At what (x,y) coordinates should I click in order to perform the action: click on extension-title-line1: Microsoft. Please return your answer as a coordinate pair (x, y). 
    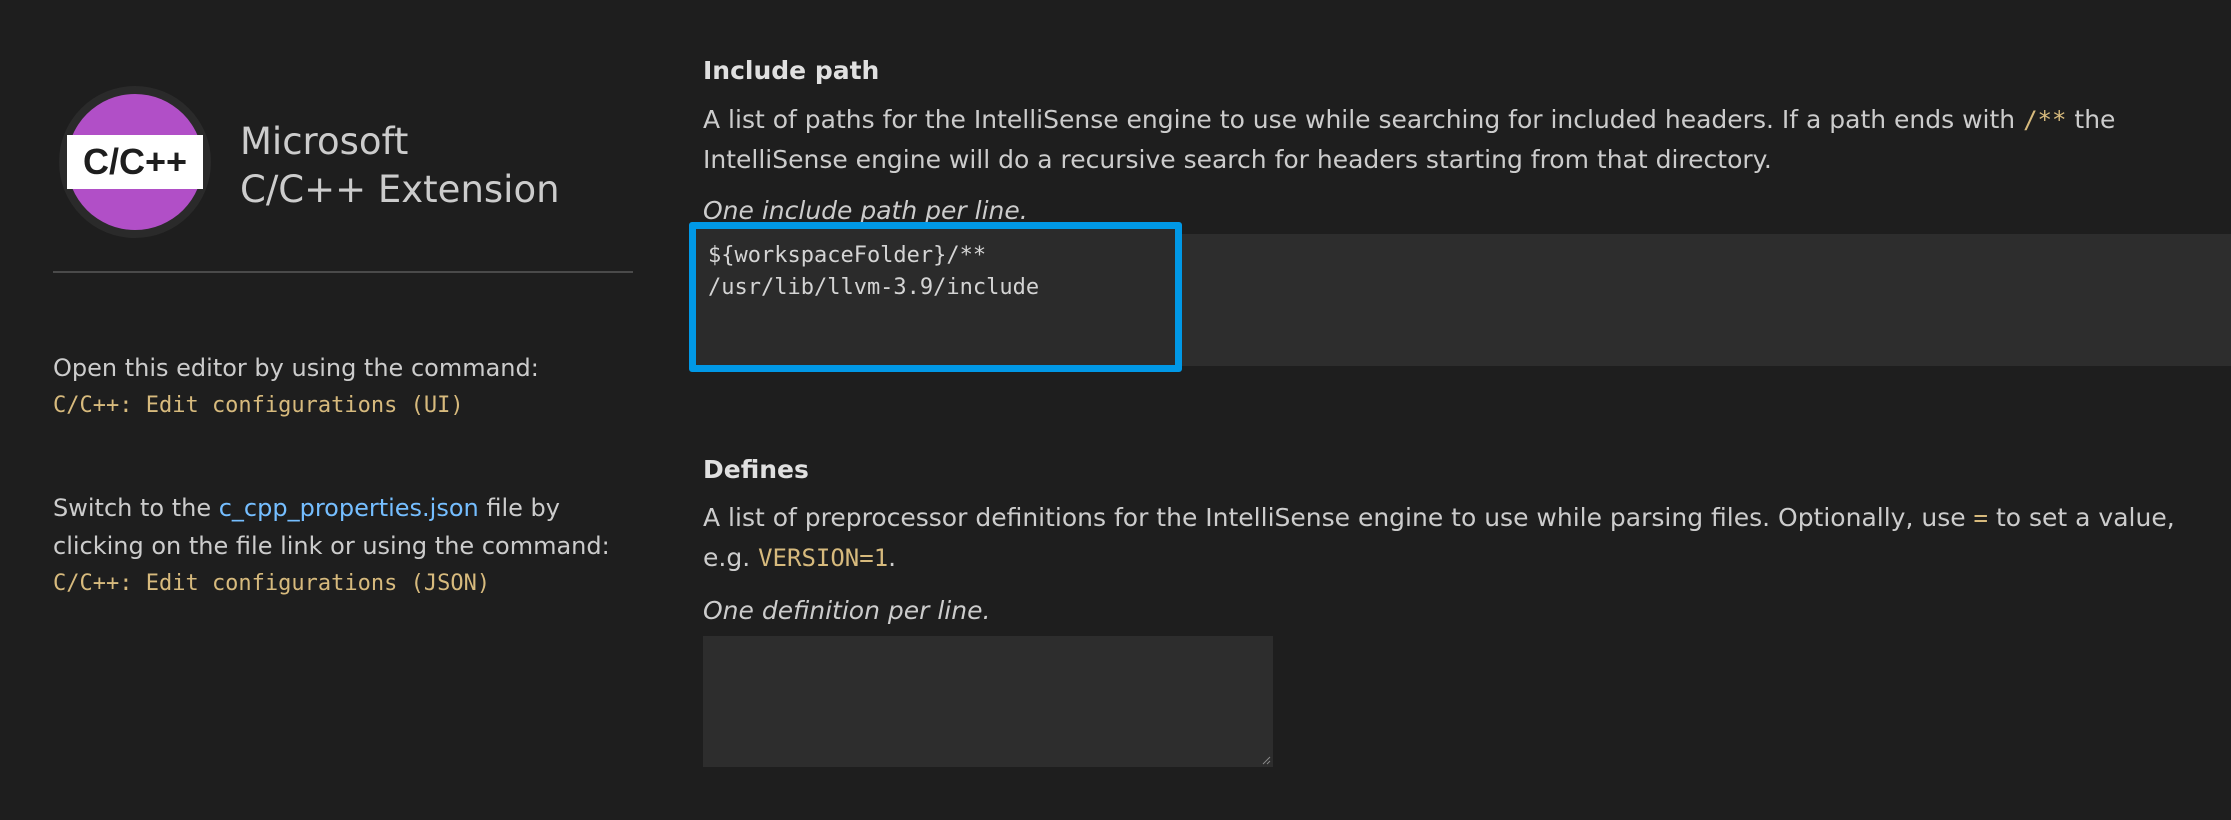
    Looking at the image, I should click on (324, 141).